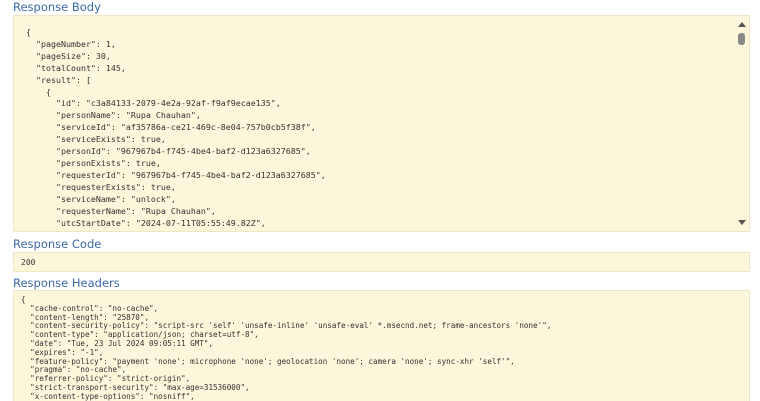  Describe the element at coordinates (57, 7) in the screenshot. I see `response-body-title: Response Body` at that location.